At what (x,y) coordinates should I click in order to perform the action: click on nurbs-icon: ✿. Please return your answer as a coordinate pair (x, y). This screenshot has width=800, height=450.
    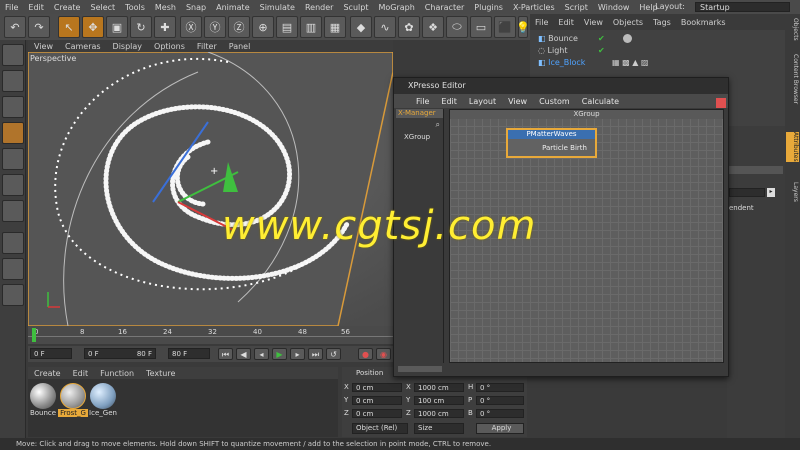
    Looking at the image, I should click on (409, 27).